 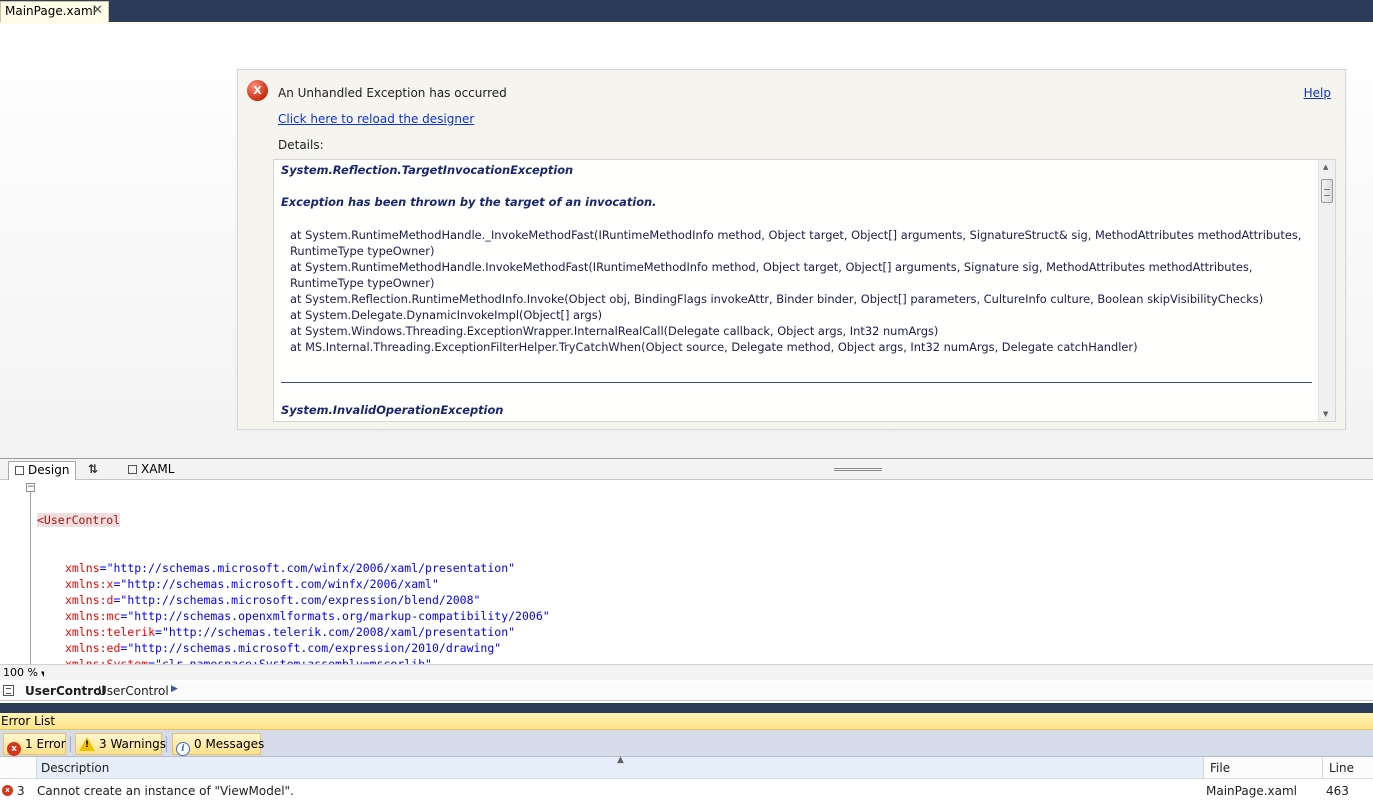 I want to click on column-separator, so click(x=1322, y=768).